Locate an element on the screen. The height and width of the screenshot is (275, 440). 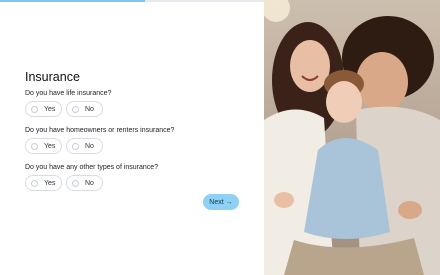
question-life-insurance: Do you have life insurance? Yes No is located at coordinates (135, 103).